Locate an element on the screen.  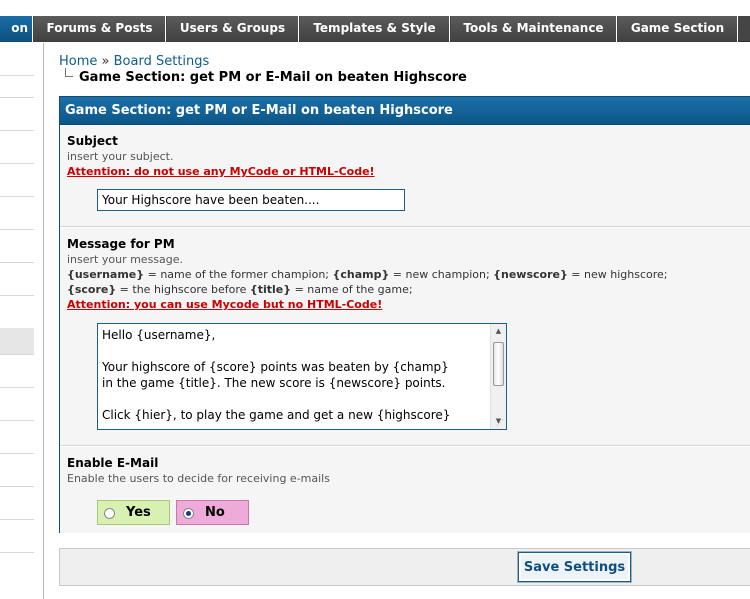
scrollbar-thumb is located at coordinates (498, 364).